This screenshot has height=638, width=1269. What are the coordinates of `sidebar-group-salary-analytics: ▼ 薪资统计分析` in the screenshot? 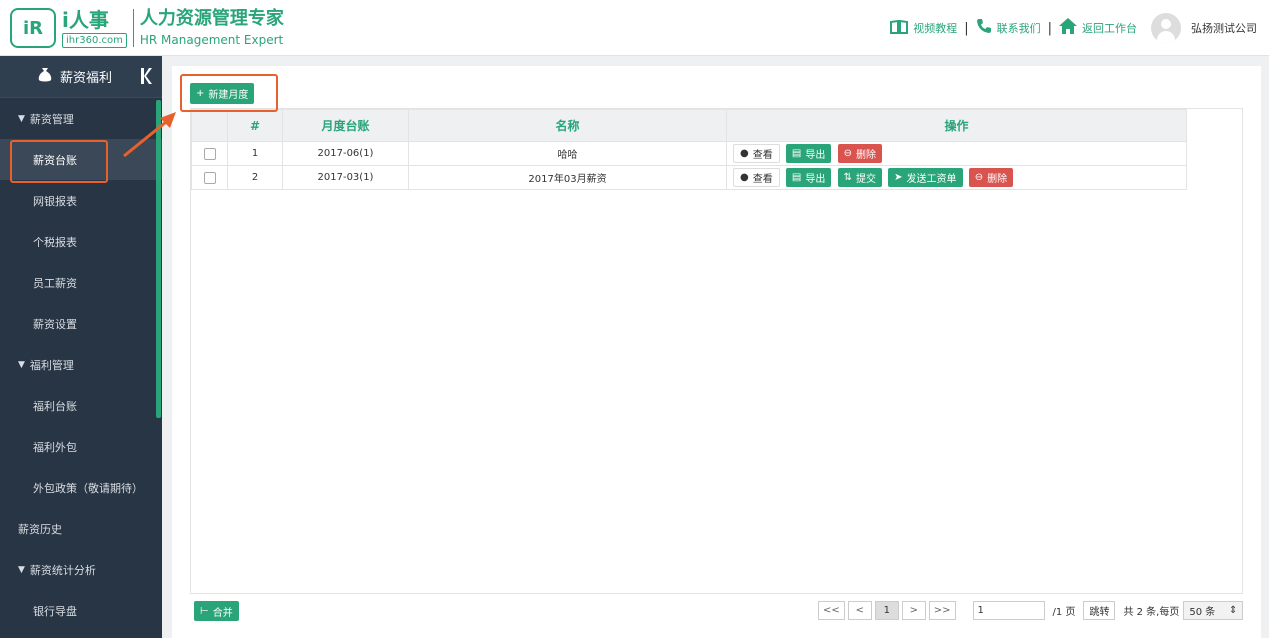 It's located at (81, 569).